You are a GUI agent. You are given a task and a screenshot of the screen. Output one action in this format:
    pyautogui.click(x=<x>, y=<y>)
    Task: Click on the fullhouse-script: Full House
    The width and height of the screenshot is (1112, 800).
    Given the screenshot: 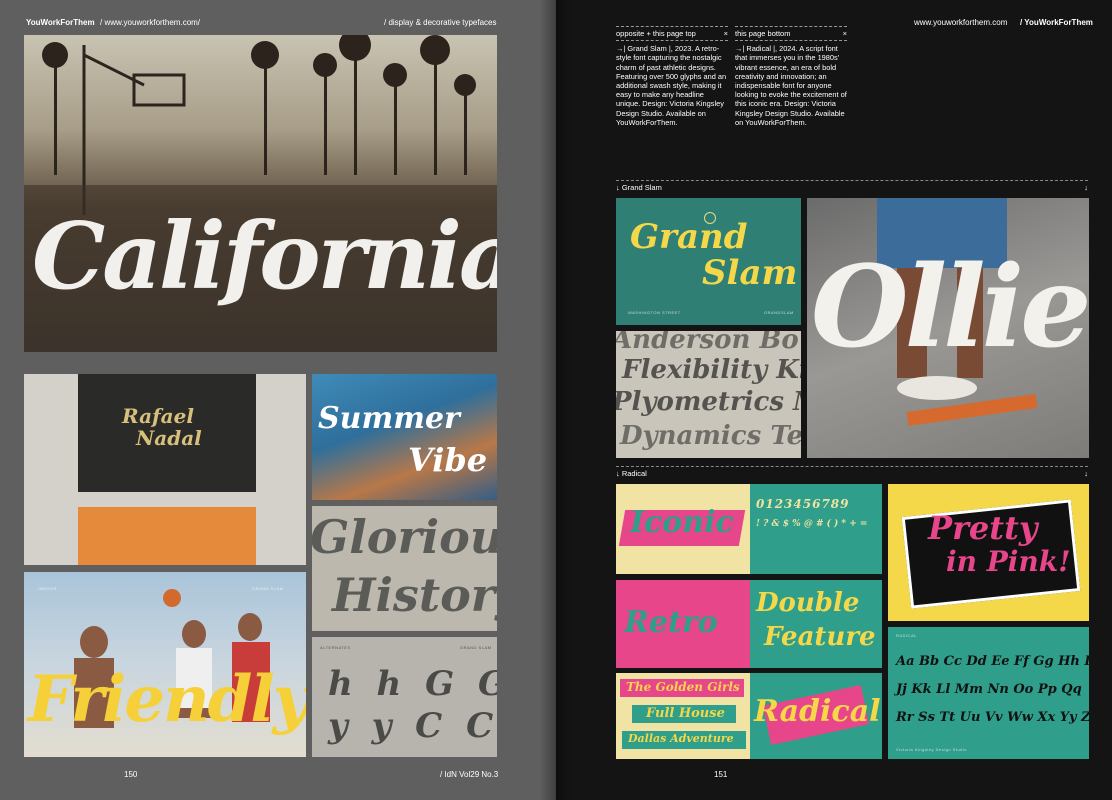 What is the action you would take?
    pyautogui.click(x=685, y=713)
    